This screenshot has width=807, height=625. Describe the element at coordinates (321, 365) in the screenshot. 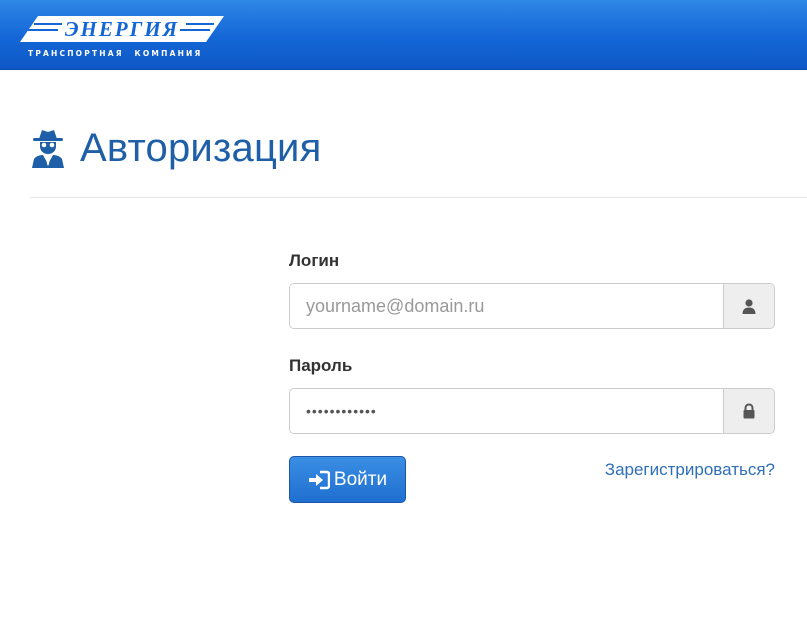

I see `password-label: Пароль` at that location.